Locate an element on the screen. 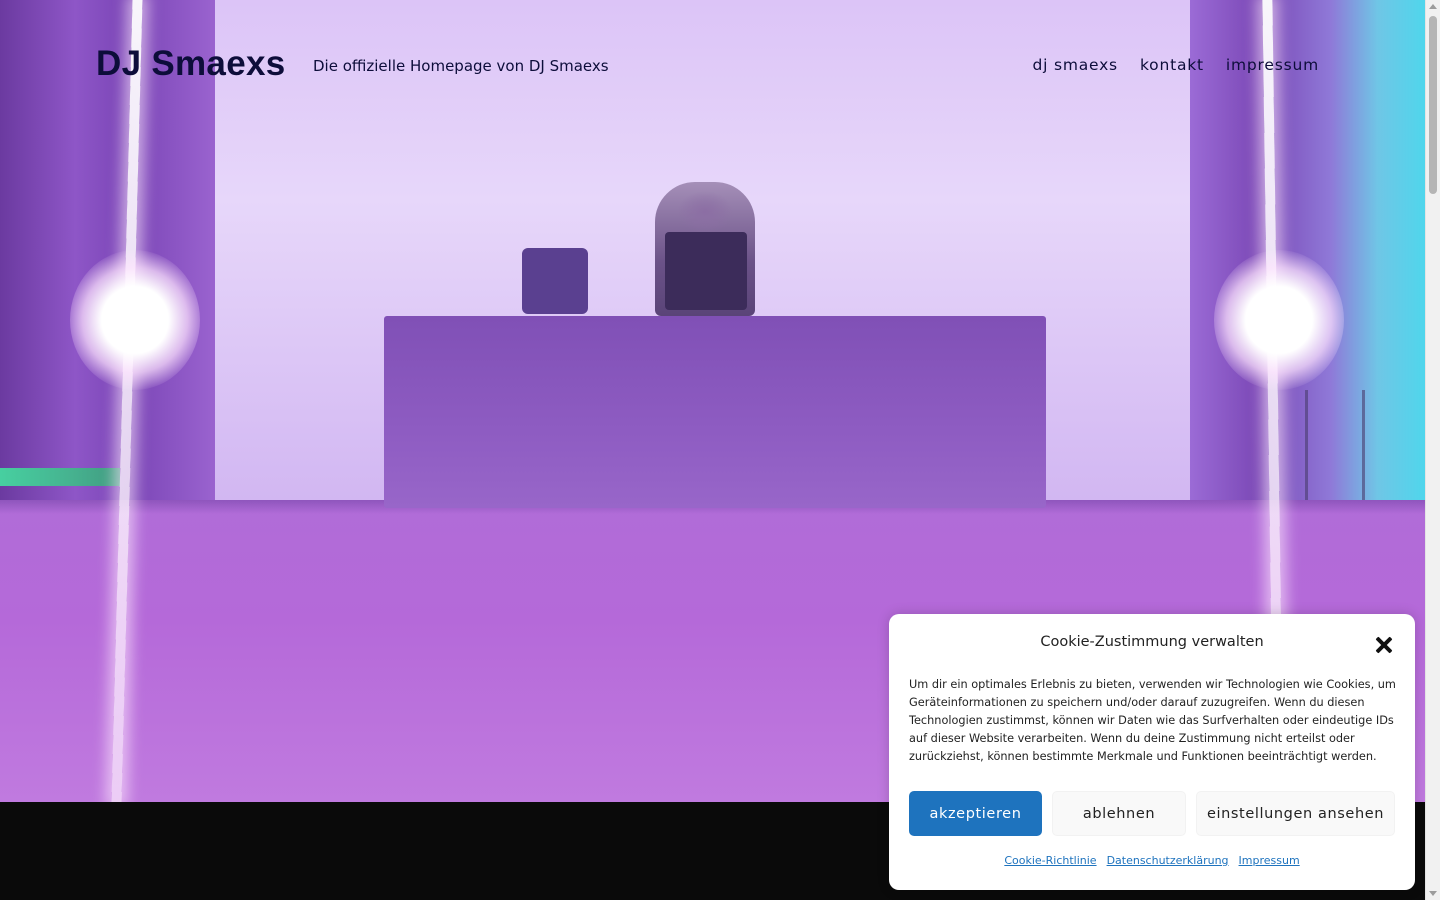 This screenshot has height=900, width=1440. light-stand is located at coordinates (1335, 445).